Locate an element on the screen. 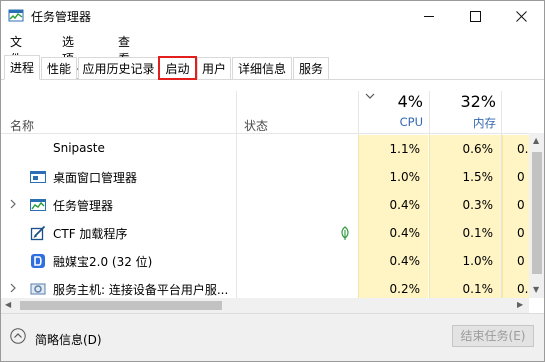 The height and width of the screenshot is (362, 545). tab-processes: 进程 is located at coordinates (22, 67).